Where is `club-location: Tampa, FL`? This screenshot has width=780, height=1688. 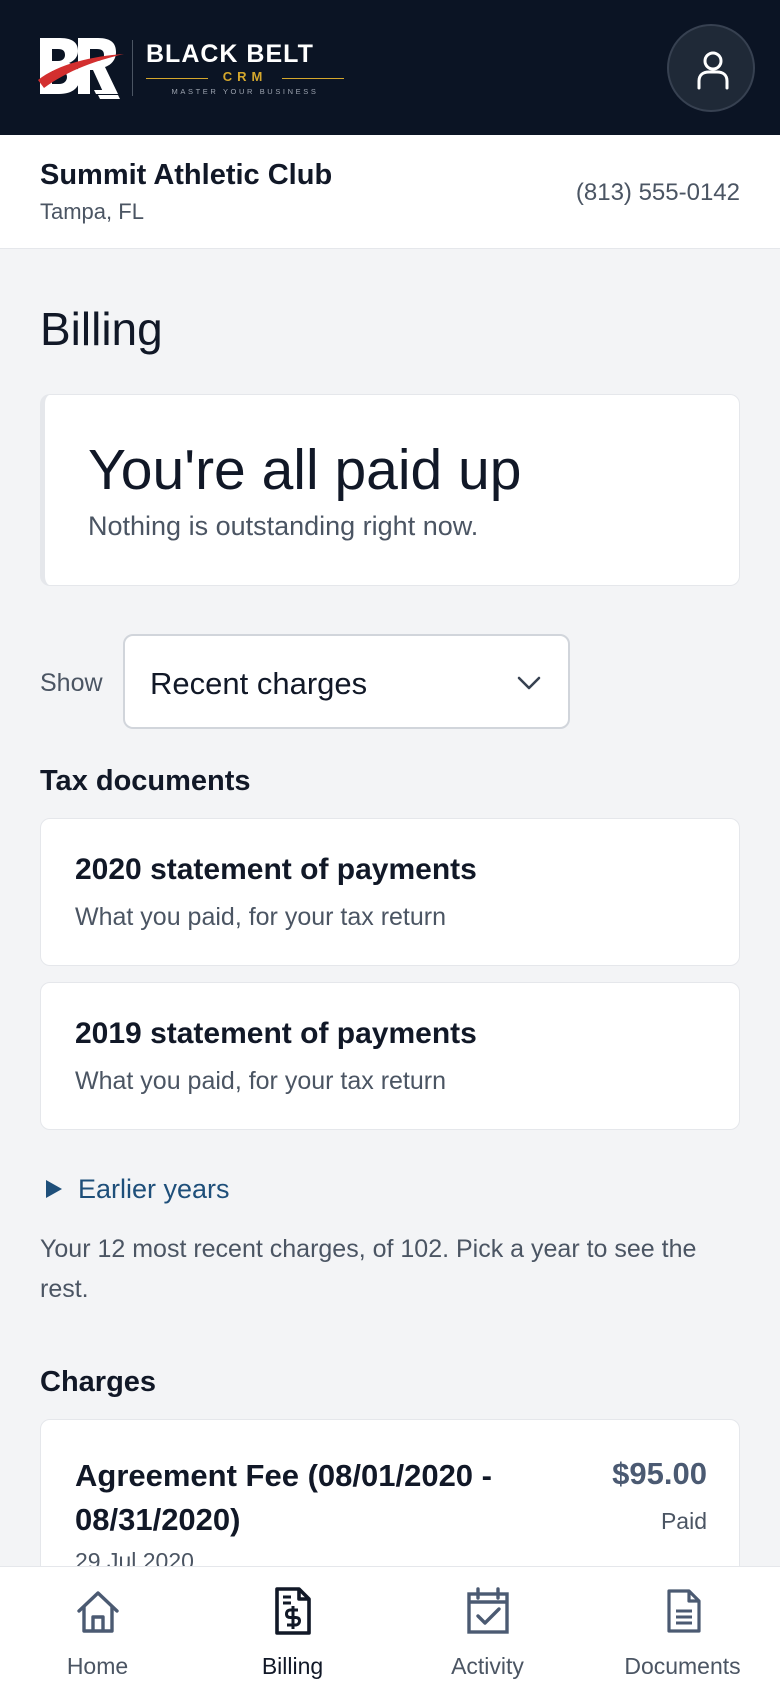 club-location: Tampa, FL is located at coordinates (92, 211).